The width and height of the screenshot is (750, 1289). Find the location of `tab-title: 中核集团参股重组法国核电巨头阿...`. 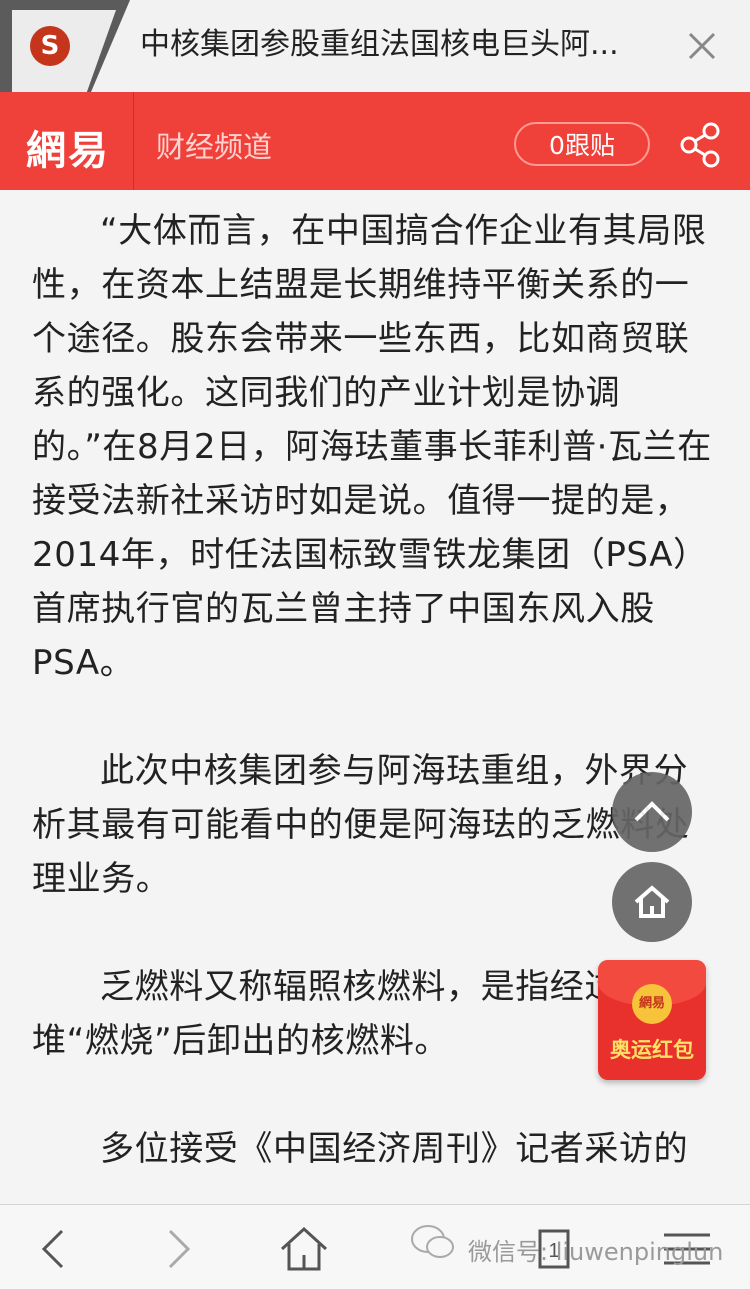

tab-title: 中核集团参股重组法国核电巨头阿... is located at coordinates (400, 45).